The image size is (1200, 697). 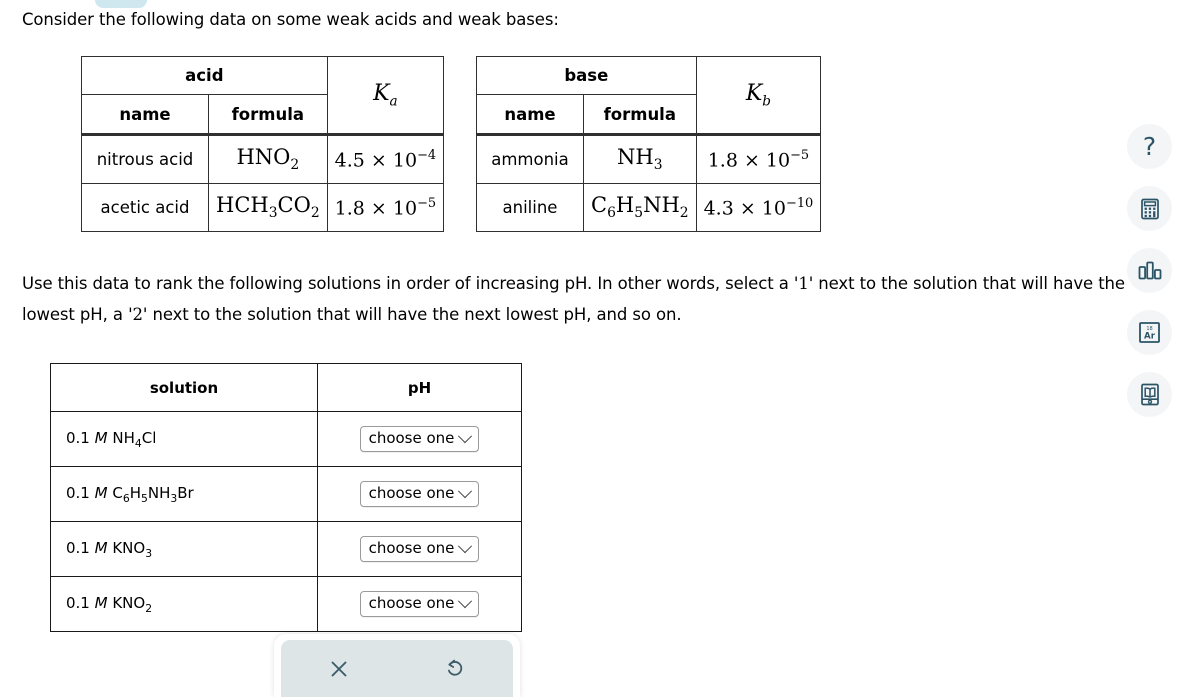 I want to click on clear-button, so click(x=339, y=669).